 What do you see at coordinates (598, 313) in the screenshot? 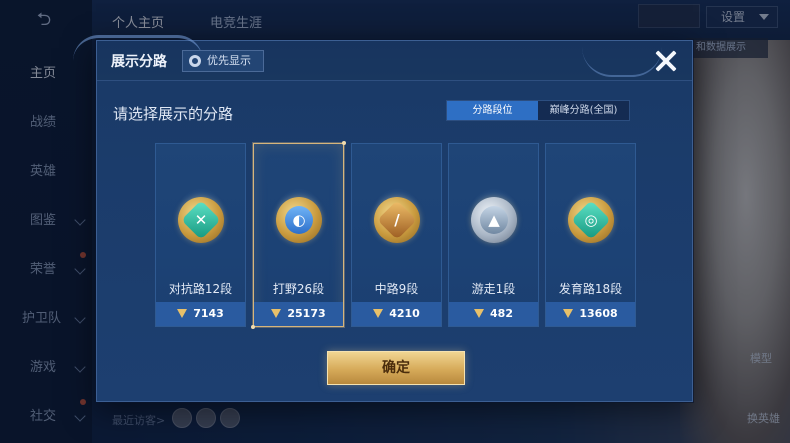
I see `lane-points-value: 13608` at bounding box center [598, 313].